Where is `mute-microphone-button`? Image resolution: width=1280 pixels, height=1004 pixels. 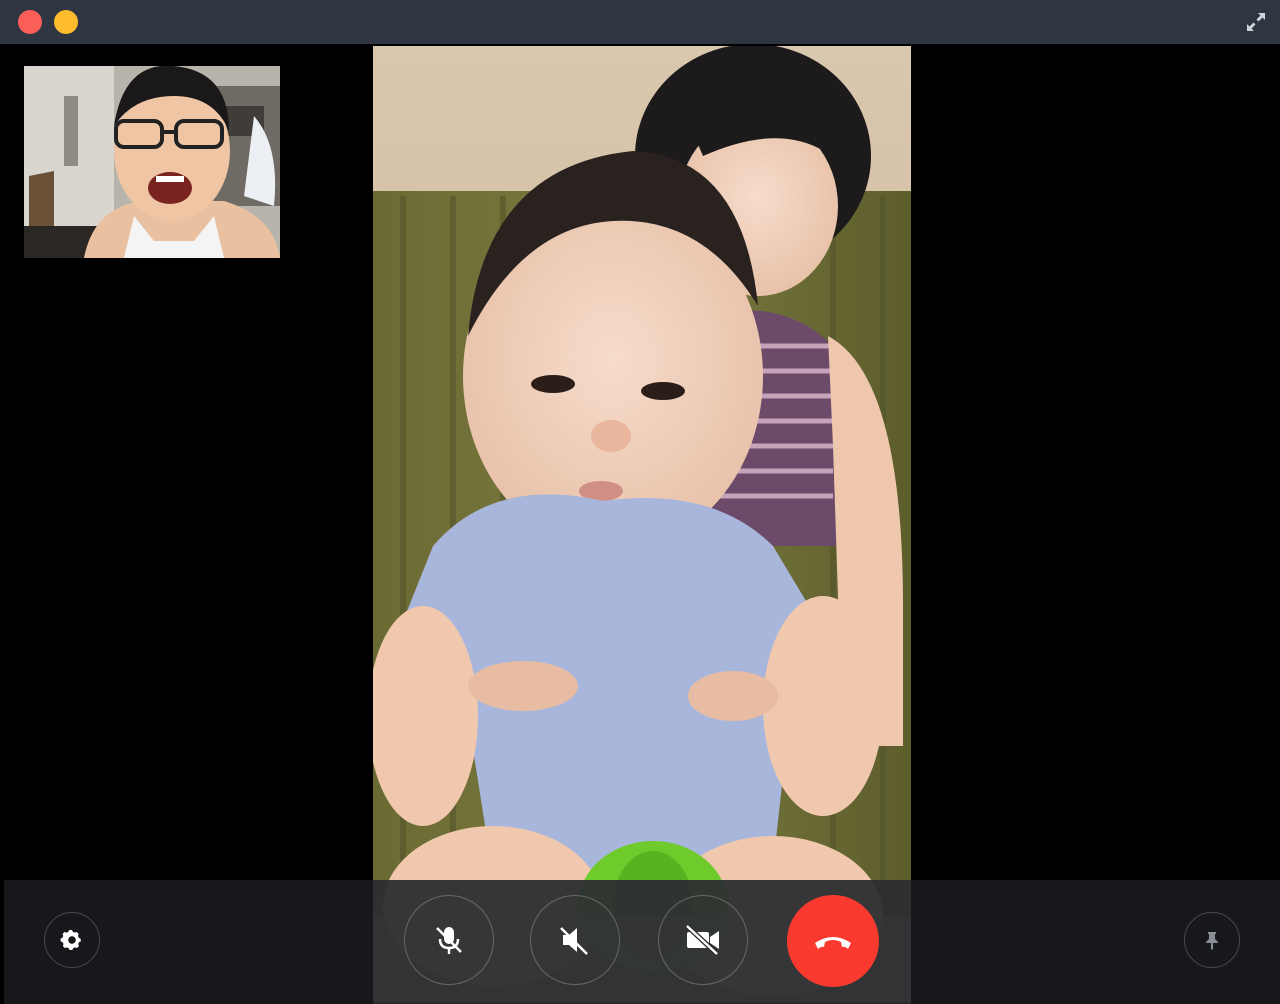
mute-microphone-button is located at coordinates (449, 940).